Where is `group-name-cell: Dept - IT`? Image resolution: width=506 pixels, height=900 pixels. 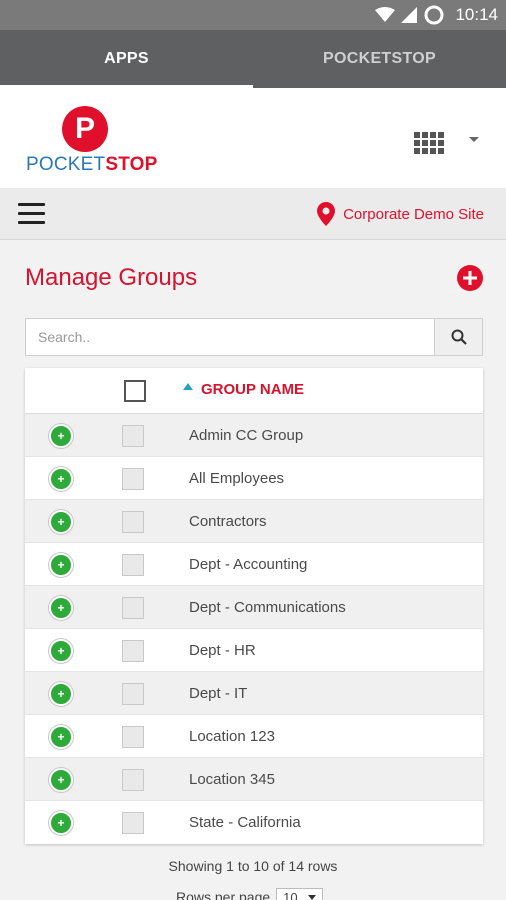
group-name-cell: Dept - IT is located at coordinates (218, 693).